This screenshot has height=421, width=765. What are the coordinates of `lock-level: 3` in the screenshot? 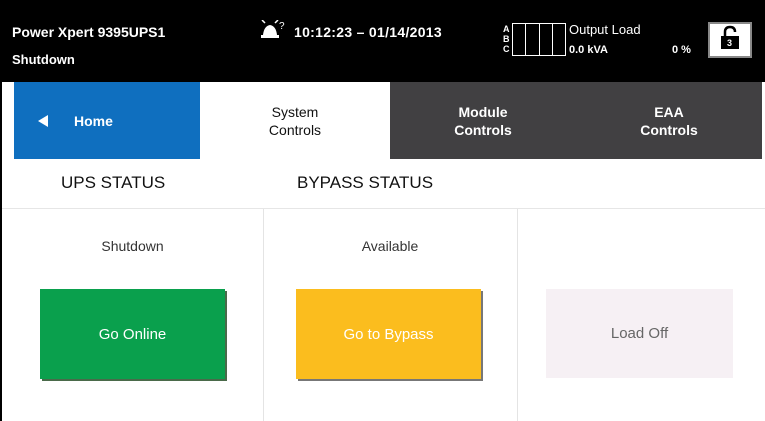 It's located at (729, 43).